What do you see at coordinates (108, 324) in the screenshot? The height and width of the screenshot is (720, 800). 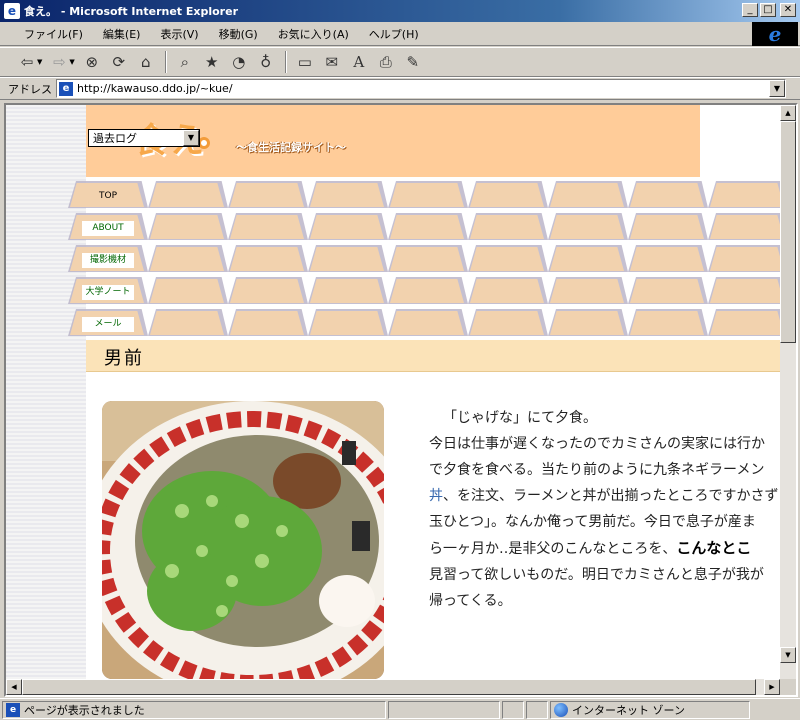 I see `nav-label-mail: メール` at bounding box center [108, 324].